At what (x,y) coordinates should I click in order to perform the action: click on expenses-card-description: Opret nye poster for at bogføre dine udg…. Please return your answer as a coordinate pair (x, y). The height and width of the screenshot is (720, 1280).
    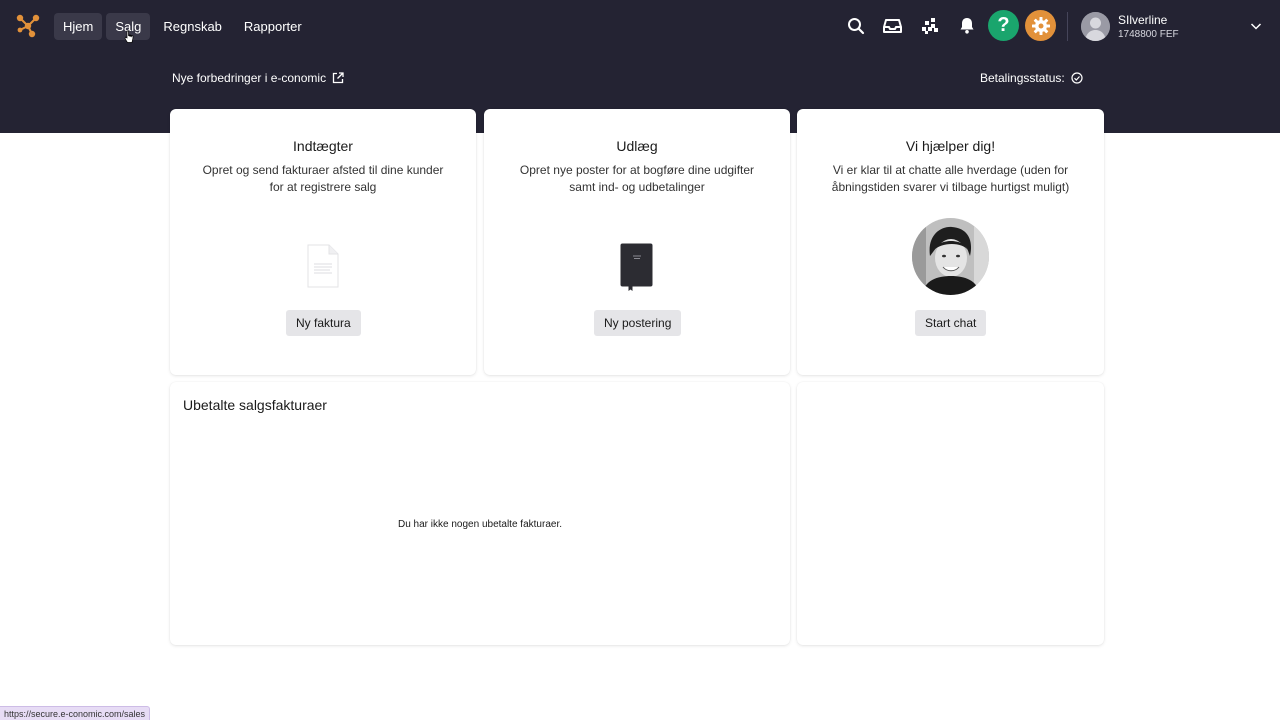
    Looking at the image, I should click on (637, 178).